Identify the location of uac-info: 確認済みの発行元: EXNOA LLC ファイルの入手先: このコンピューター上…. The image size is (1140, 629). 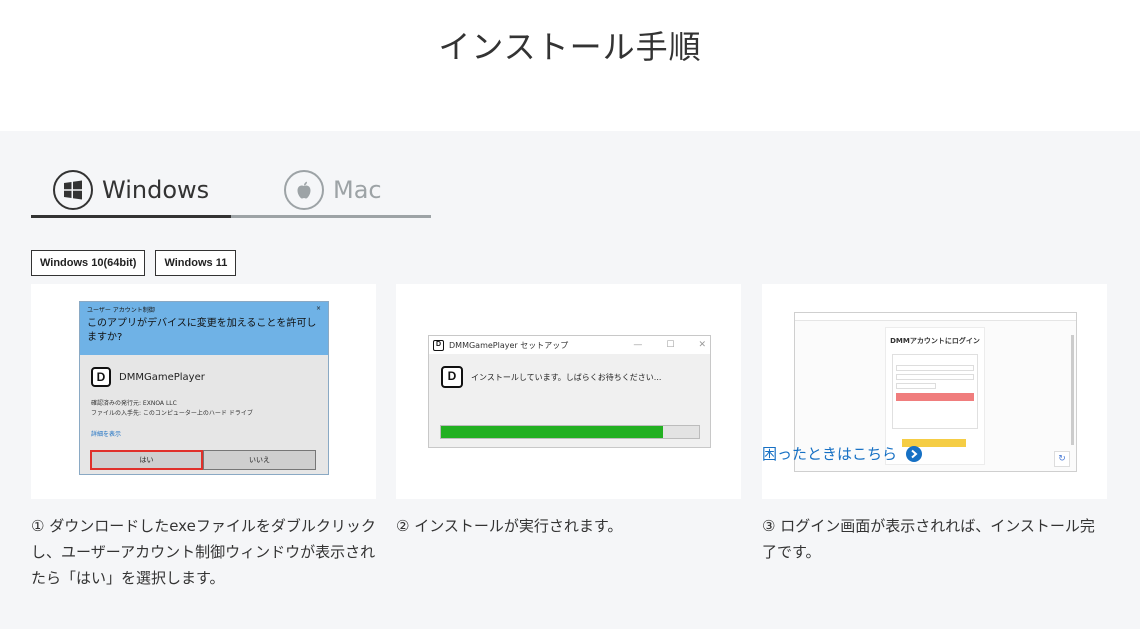
(209, 409).